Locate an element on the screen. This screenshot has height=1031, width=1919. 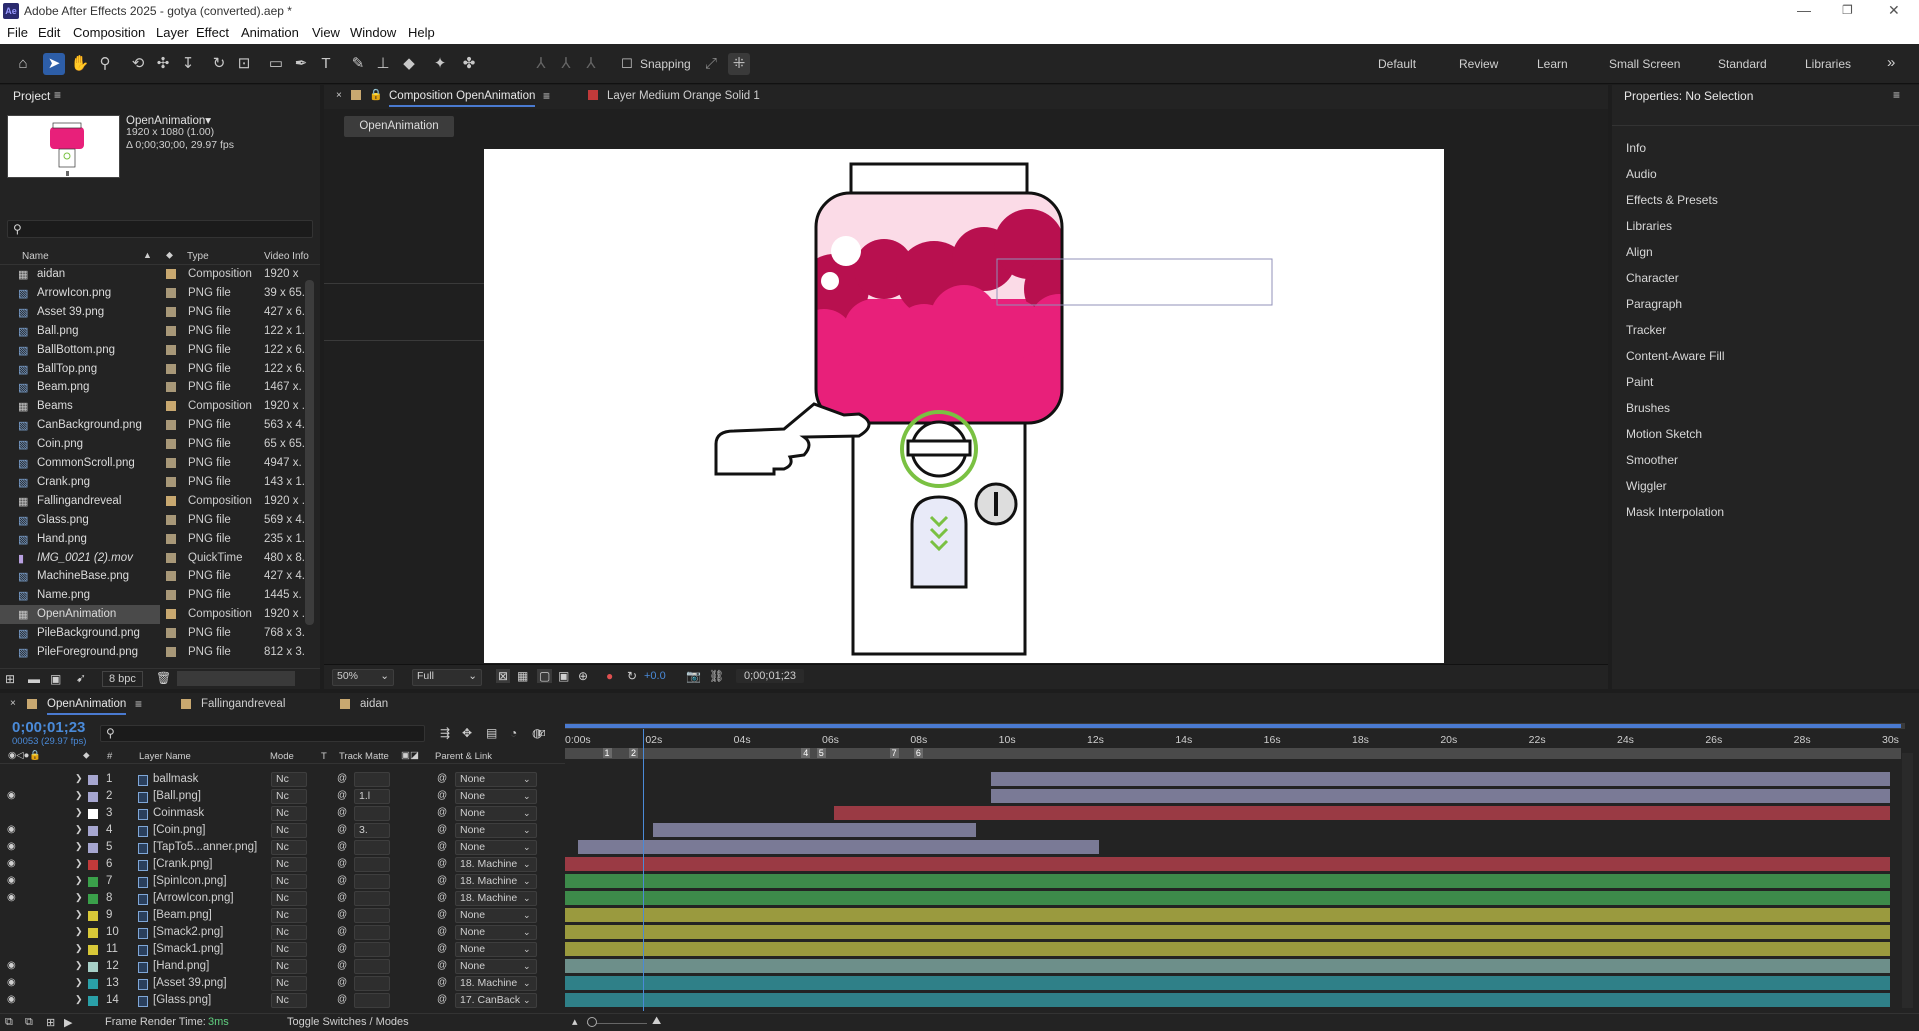
interpret-footage-icon: ⊞ is located at coordinates (10, 679).